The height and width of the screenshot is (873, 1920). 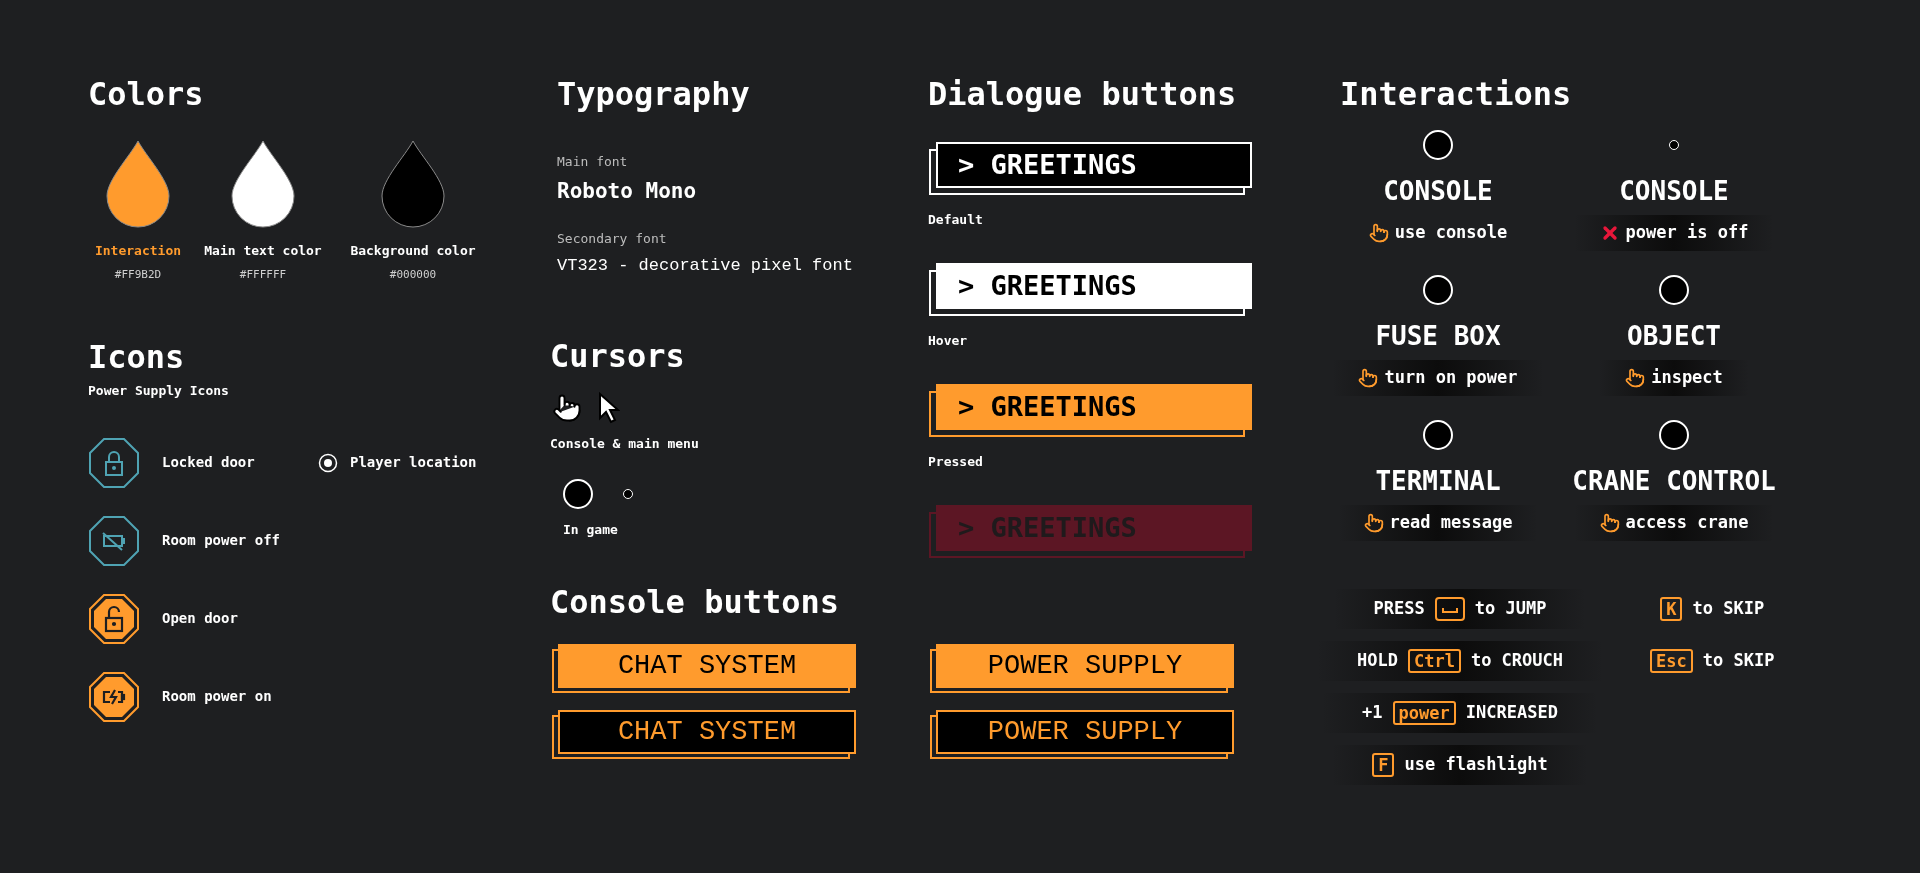 What do you see at coordinates (1674, 145) in the screenshot?
I see `small-marker-icon` at bounding box center [1674, 145].